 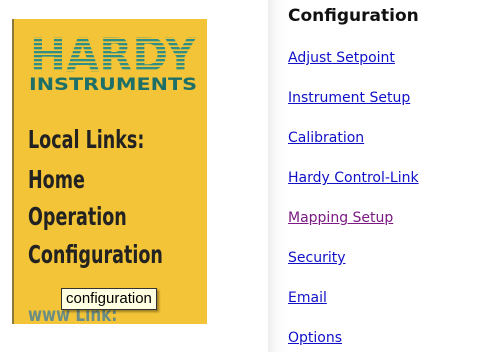 I want to click on link-email: Email, so click(x=307, y=298).